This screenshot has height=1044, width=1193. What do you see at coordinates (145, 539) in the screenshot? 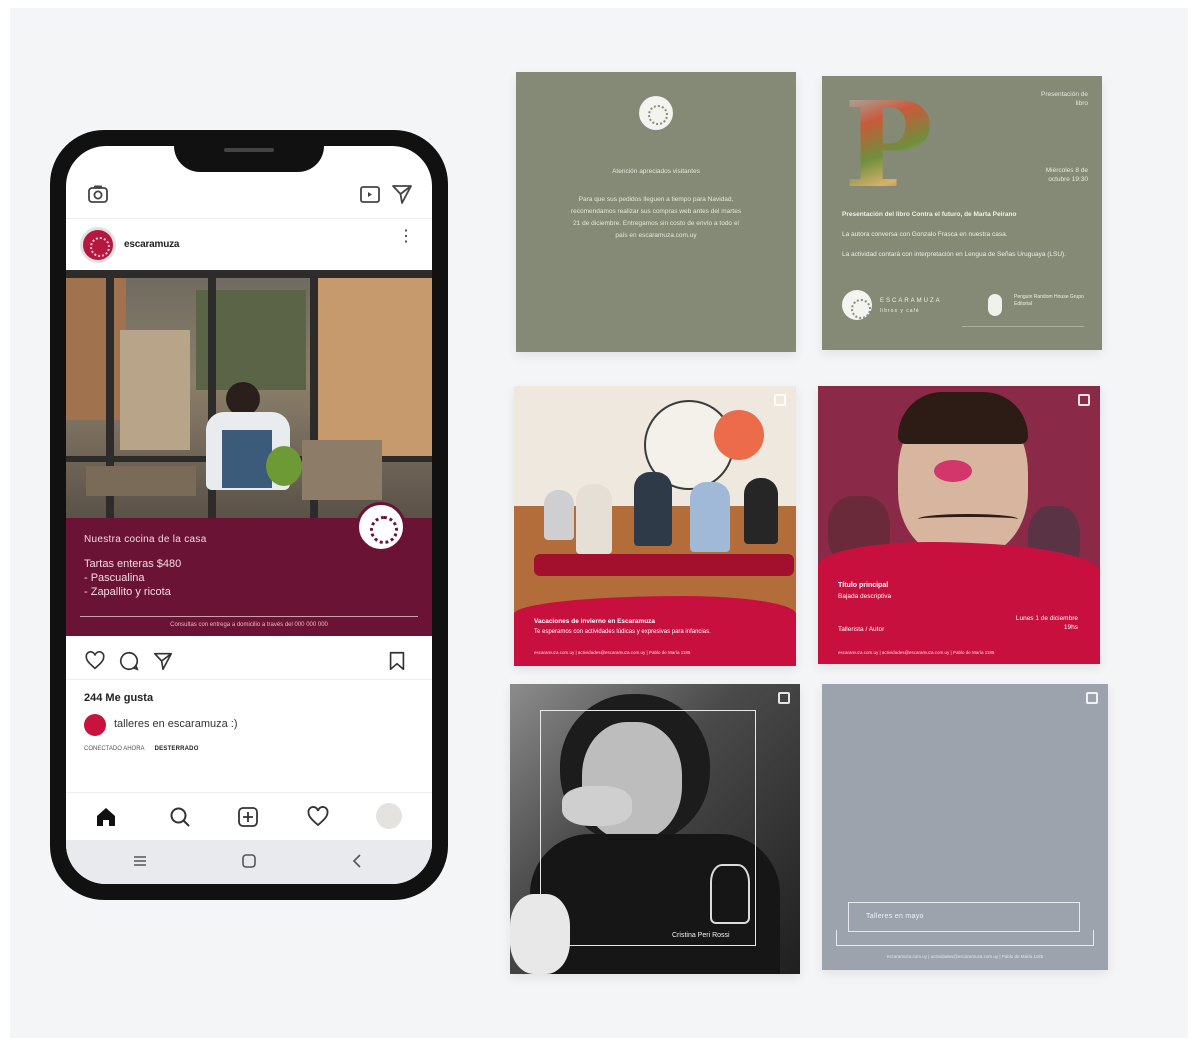
I see `caption-title: Nuestra cocina de la casa` at bounding box center [145, 539].